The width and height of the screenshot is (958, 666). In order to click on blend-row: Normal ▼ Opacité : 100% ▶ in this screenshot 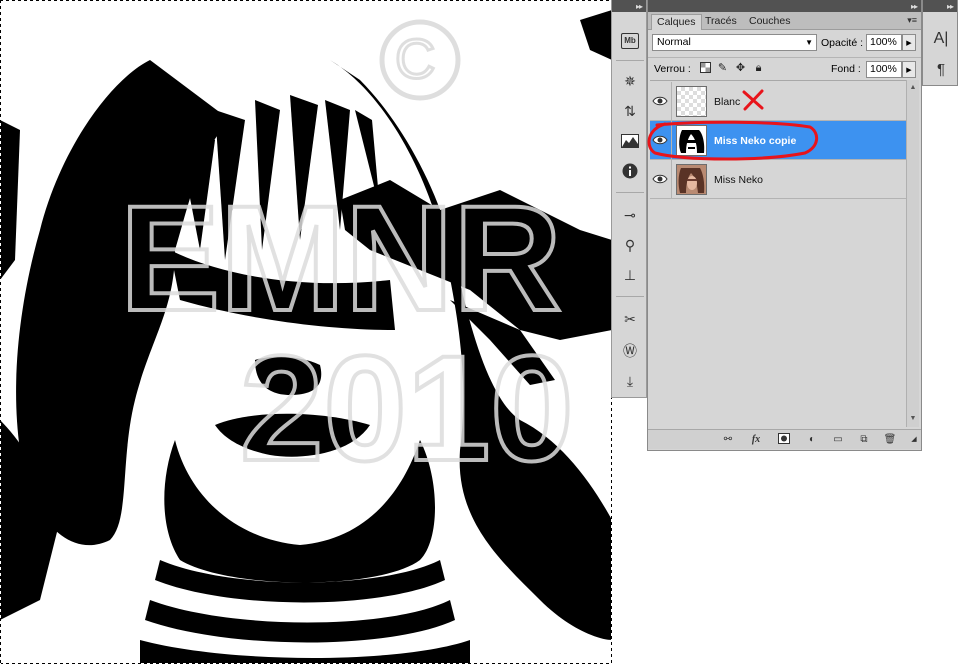, I will do `click(784, 43)`.